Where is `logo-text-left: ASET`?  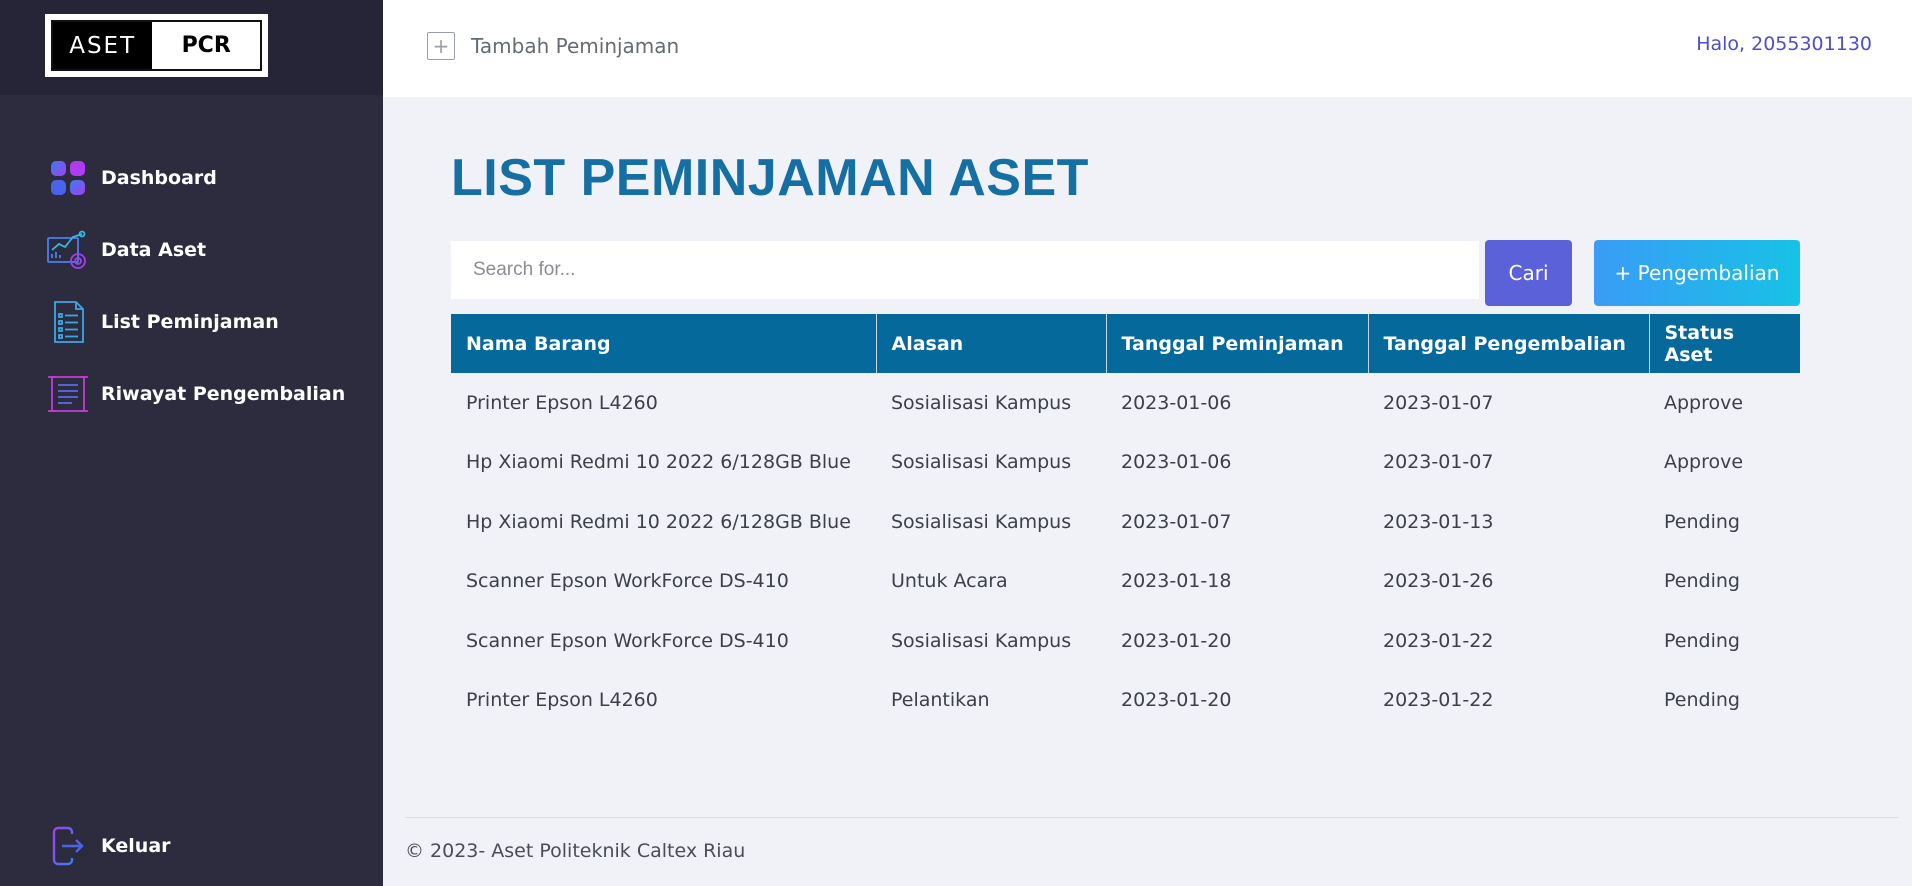 logo-text-left: ASET is located at coordinates (103, 45).